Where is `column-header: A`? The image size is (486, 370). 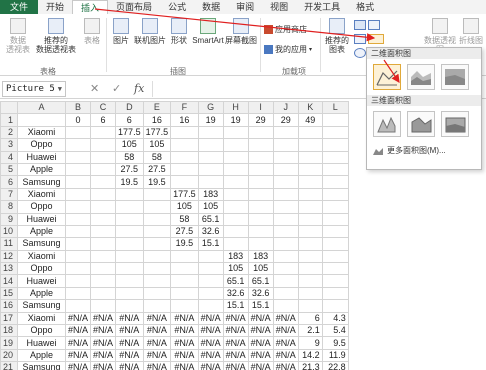
column-header: A is located at coordinates (42, 107).